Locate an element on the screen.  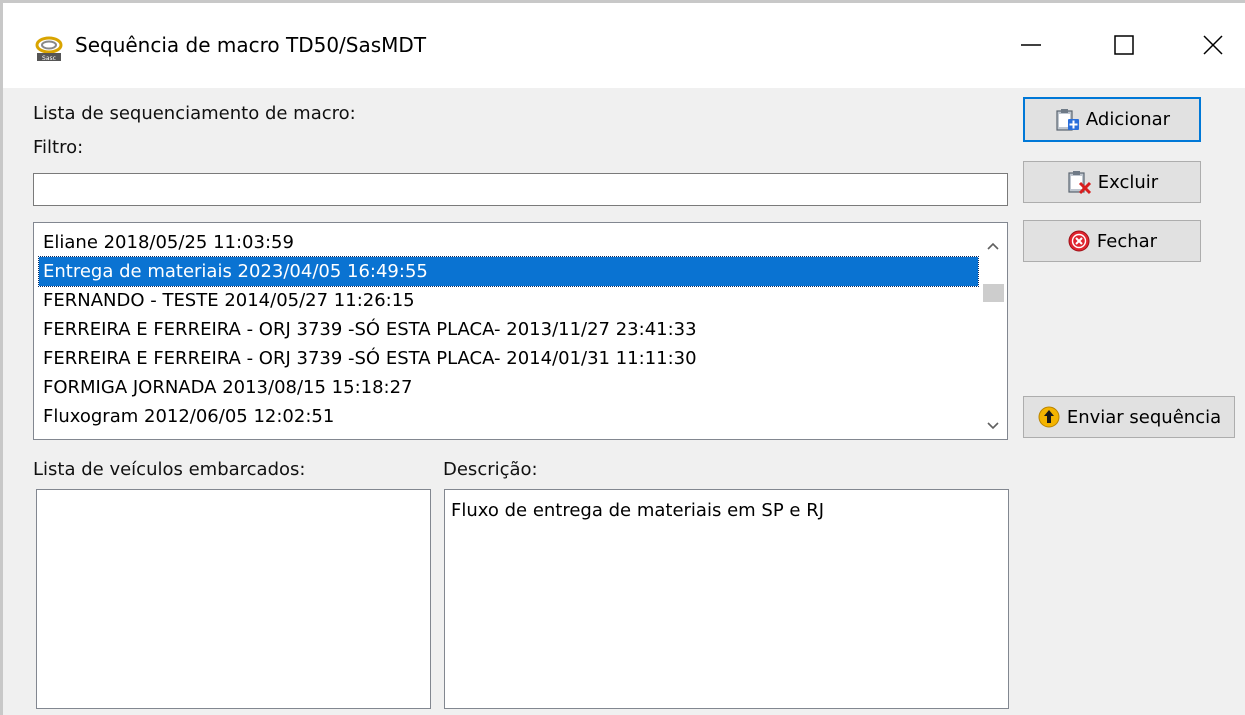
scroll-up-button is located at coordinates (993, 245).